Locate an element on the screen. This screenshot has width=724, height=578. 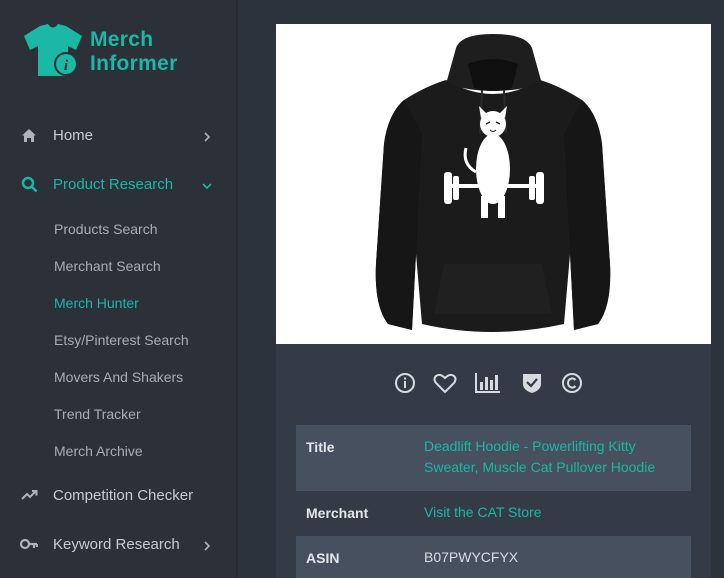
sidebar-item-keyword-research: Keyword Research is located at coordinates (118, 544).